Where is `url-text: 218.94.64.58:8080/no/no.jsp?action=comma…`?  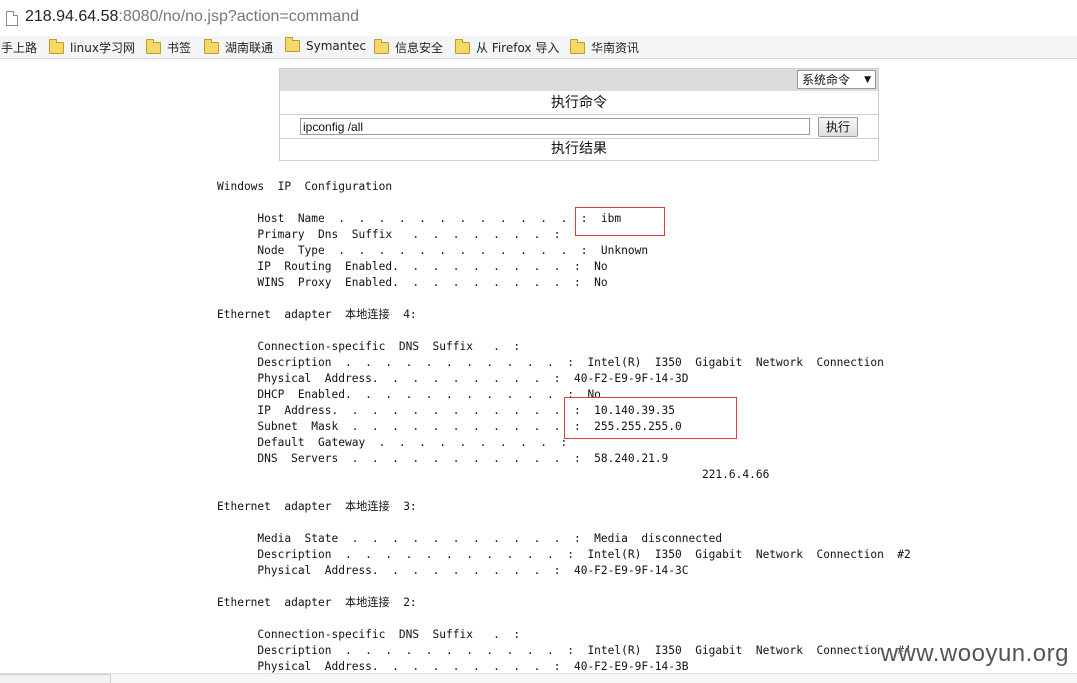
url-text: 218.94.64.58:8080/no/no.jsp?action=comma… is located at coordinates (192, 17).